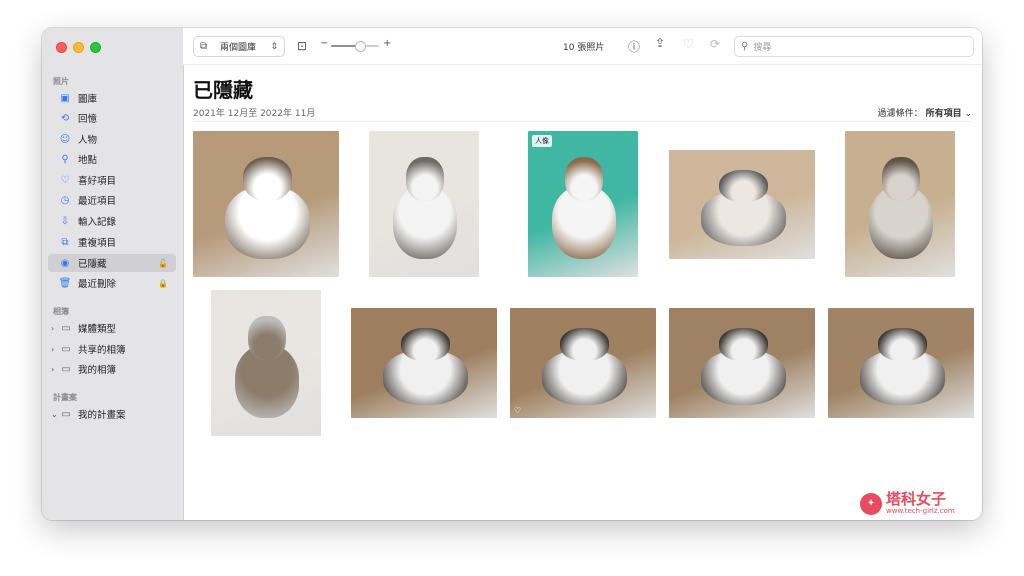  What do you see at coordinates (65, 397) in the screenshot?
I see `sidebar-section-projects: 計畫案` at bounding box center [65, 397].